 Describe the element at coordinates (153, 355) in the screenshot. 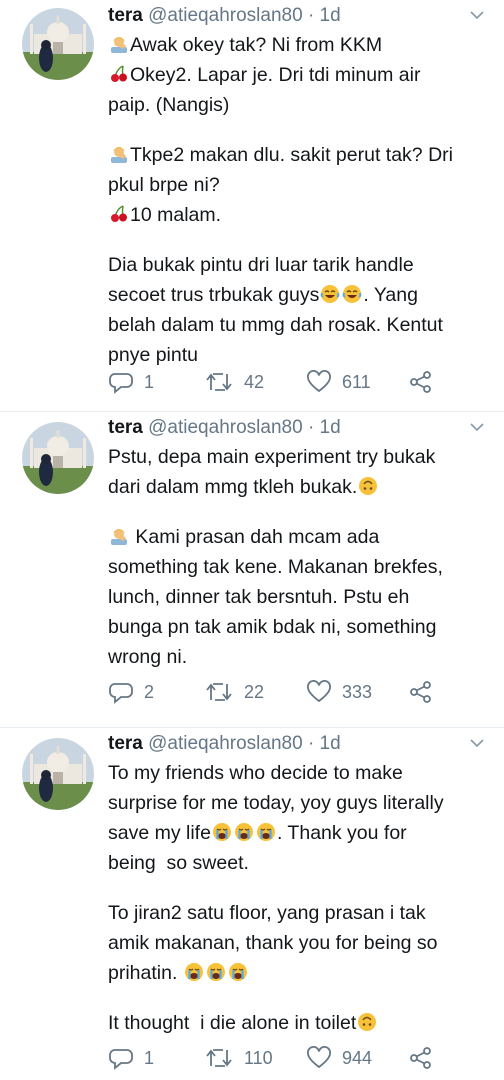

I see `text-run: pnye pintu` at that location.